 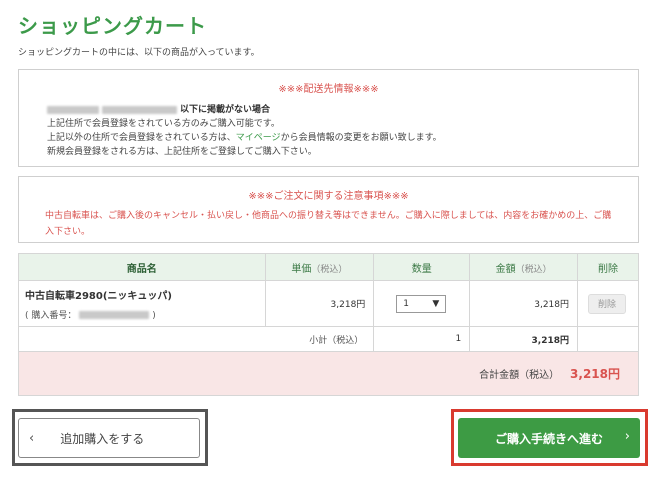 I want to click on item-unit-price: 3,218円, so click(x=319, y=303).